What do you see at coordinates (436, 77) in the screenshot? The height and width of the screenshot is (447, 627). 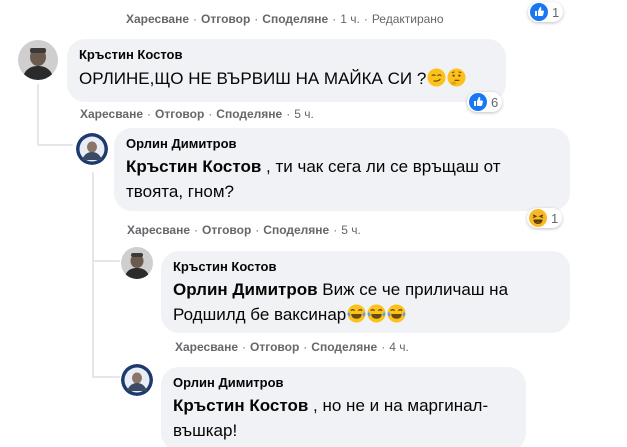 I see `smirk-emoji` at bounding box center [436, 77].